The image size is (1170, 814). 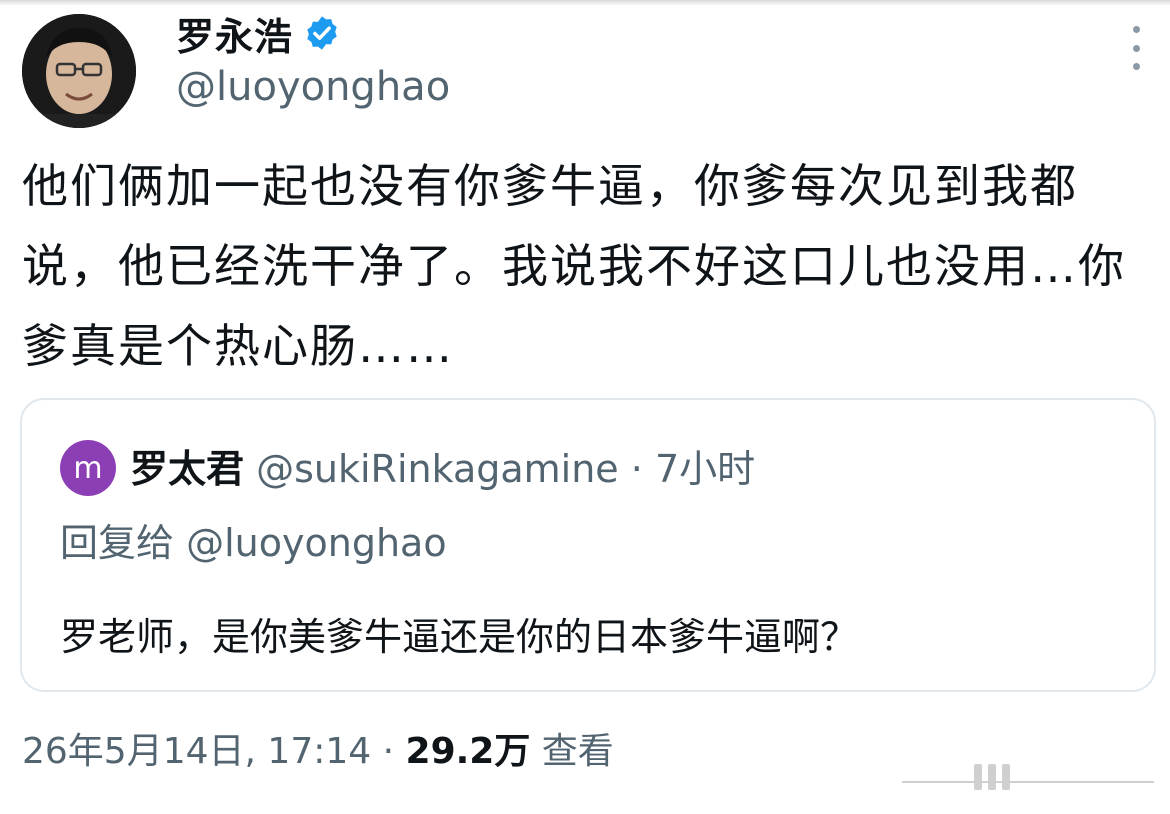 I want to click on quoted-tweet-text: 罗老师，是你美爹牛逼还是你的日本爹牛逼啊？, so click(x=459, y=637).